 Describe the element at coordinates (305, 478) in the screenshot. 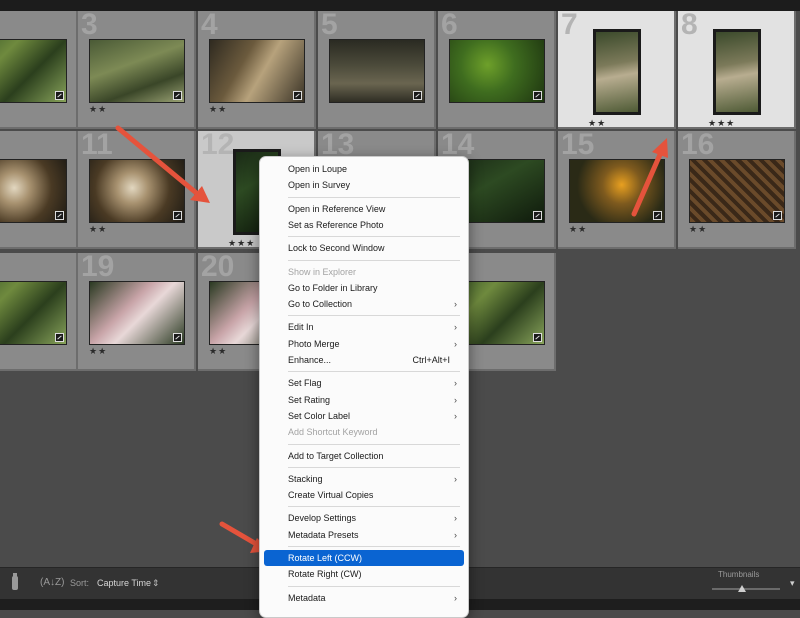

I see `menu-item-label: Stacking` at that location.